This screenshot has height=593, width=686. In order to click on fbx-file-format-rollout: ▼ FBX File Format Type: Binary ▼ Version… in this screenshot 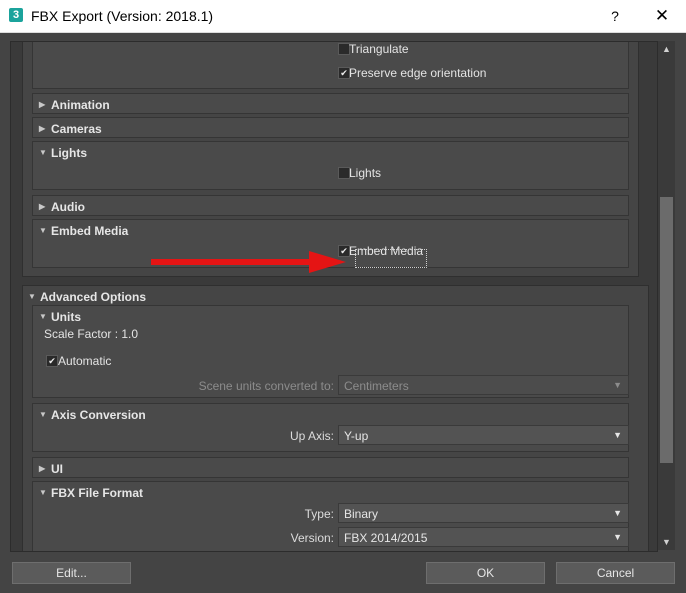, I will do `click(330, 516)`.